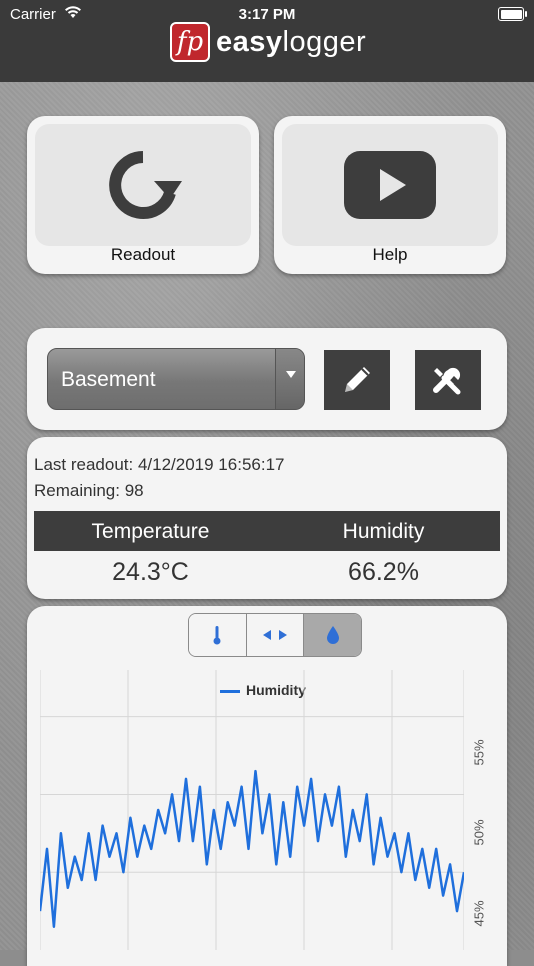 This screenshot has height=966, width=534. What do you see at coordinates (512, 14) in the screenshot?
I see `battery-icon` at bounding box center [512, 14].